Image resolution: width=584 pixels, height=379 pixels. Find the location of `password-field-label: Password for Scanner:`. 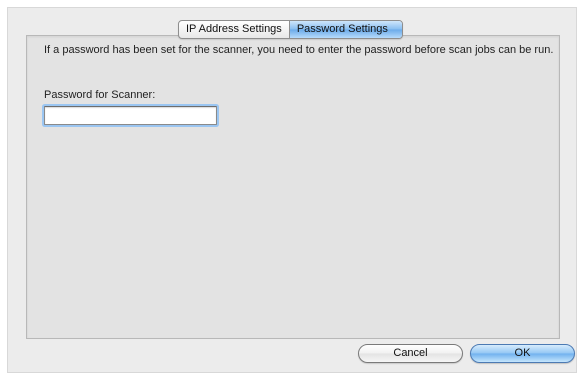

password-field-label: Password for Scanner: is located at coordinates (100, 95).